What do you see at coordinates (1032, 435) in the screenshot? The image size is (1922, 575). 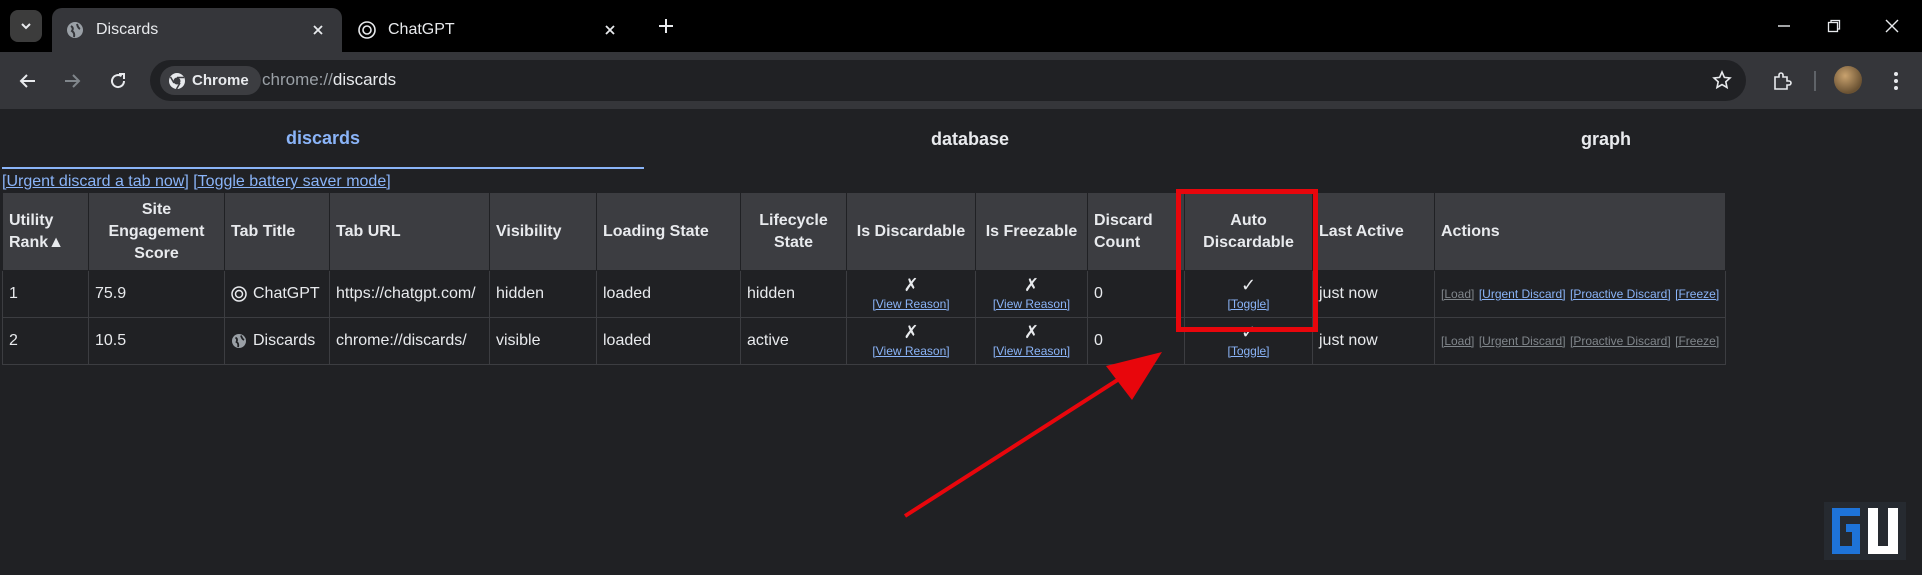 I see `annotation-arrow` at bounding box center [1032, 435].